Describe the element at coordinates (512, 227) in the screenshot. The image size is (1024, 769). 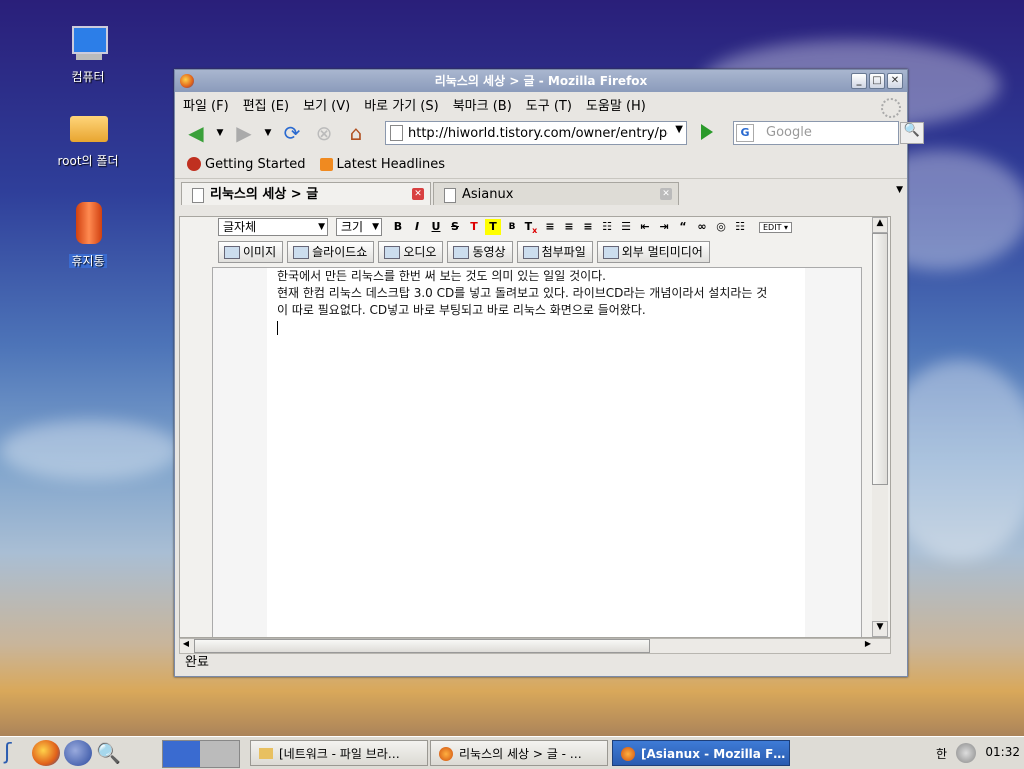
I see `bg-text-icon: B` at that location.